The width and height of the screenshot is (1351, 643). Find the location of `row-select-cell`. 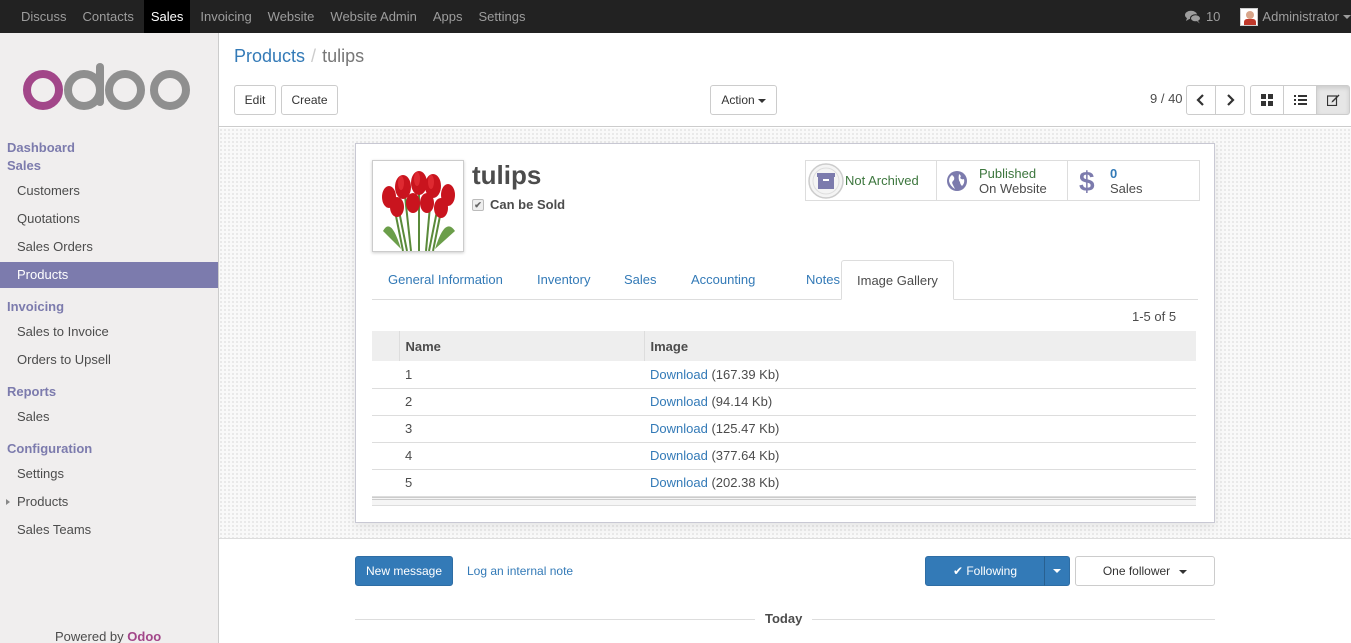

row-select-cell is located at coordinates (385, 375).